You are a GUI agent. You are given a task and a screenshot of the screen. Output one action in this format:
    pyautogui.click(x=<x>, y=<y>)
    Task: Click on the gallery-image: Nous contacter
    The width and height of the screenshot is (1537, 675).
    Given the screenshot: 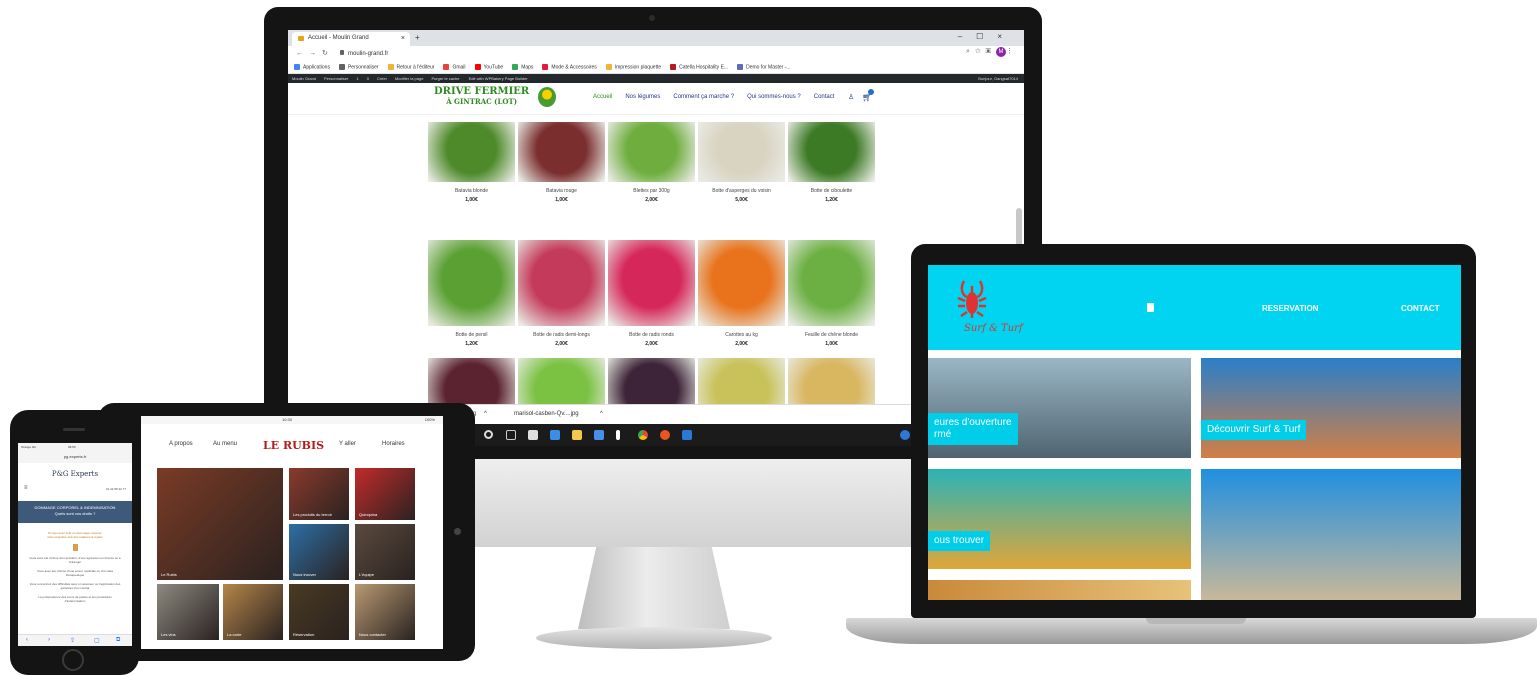 What is the action you would take?
    pyautogui.click(x=385, y=612)
    